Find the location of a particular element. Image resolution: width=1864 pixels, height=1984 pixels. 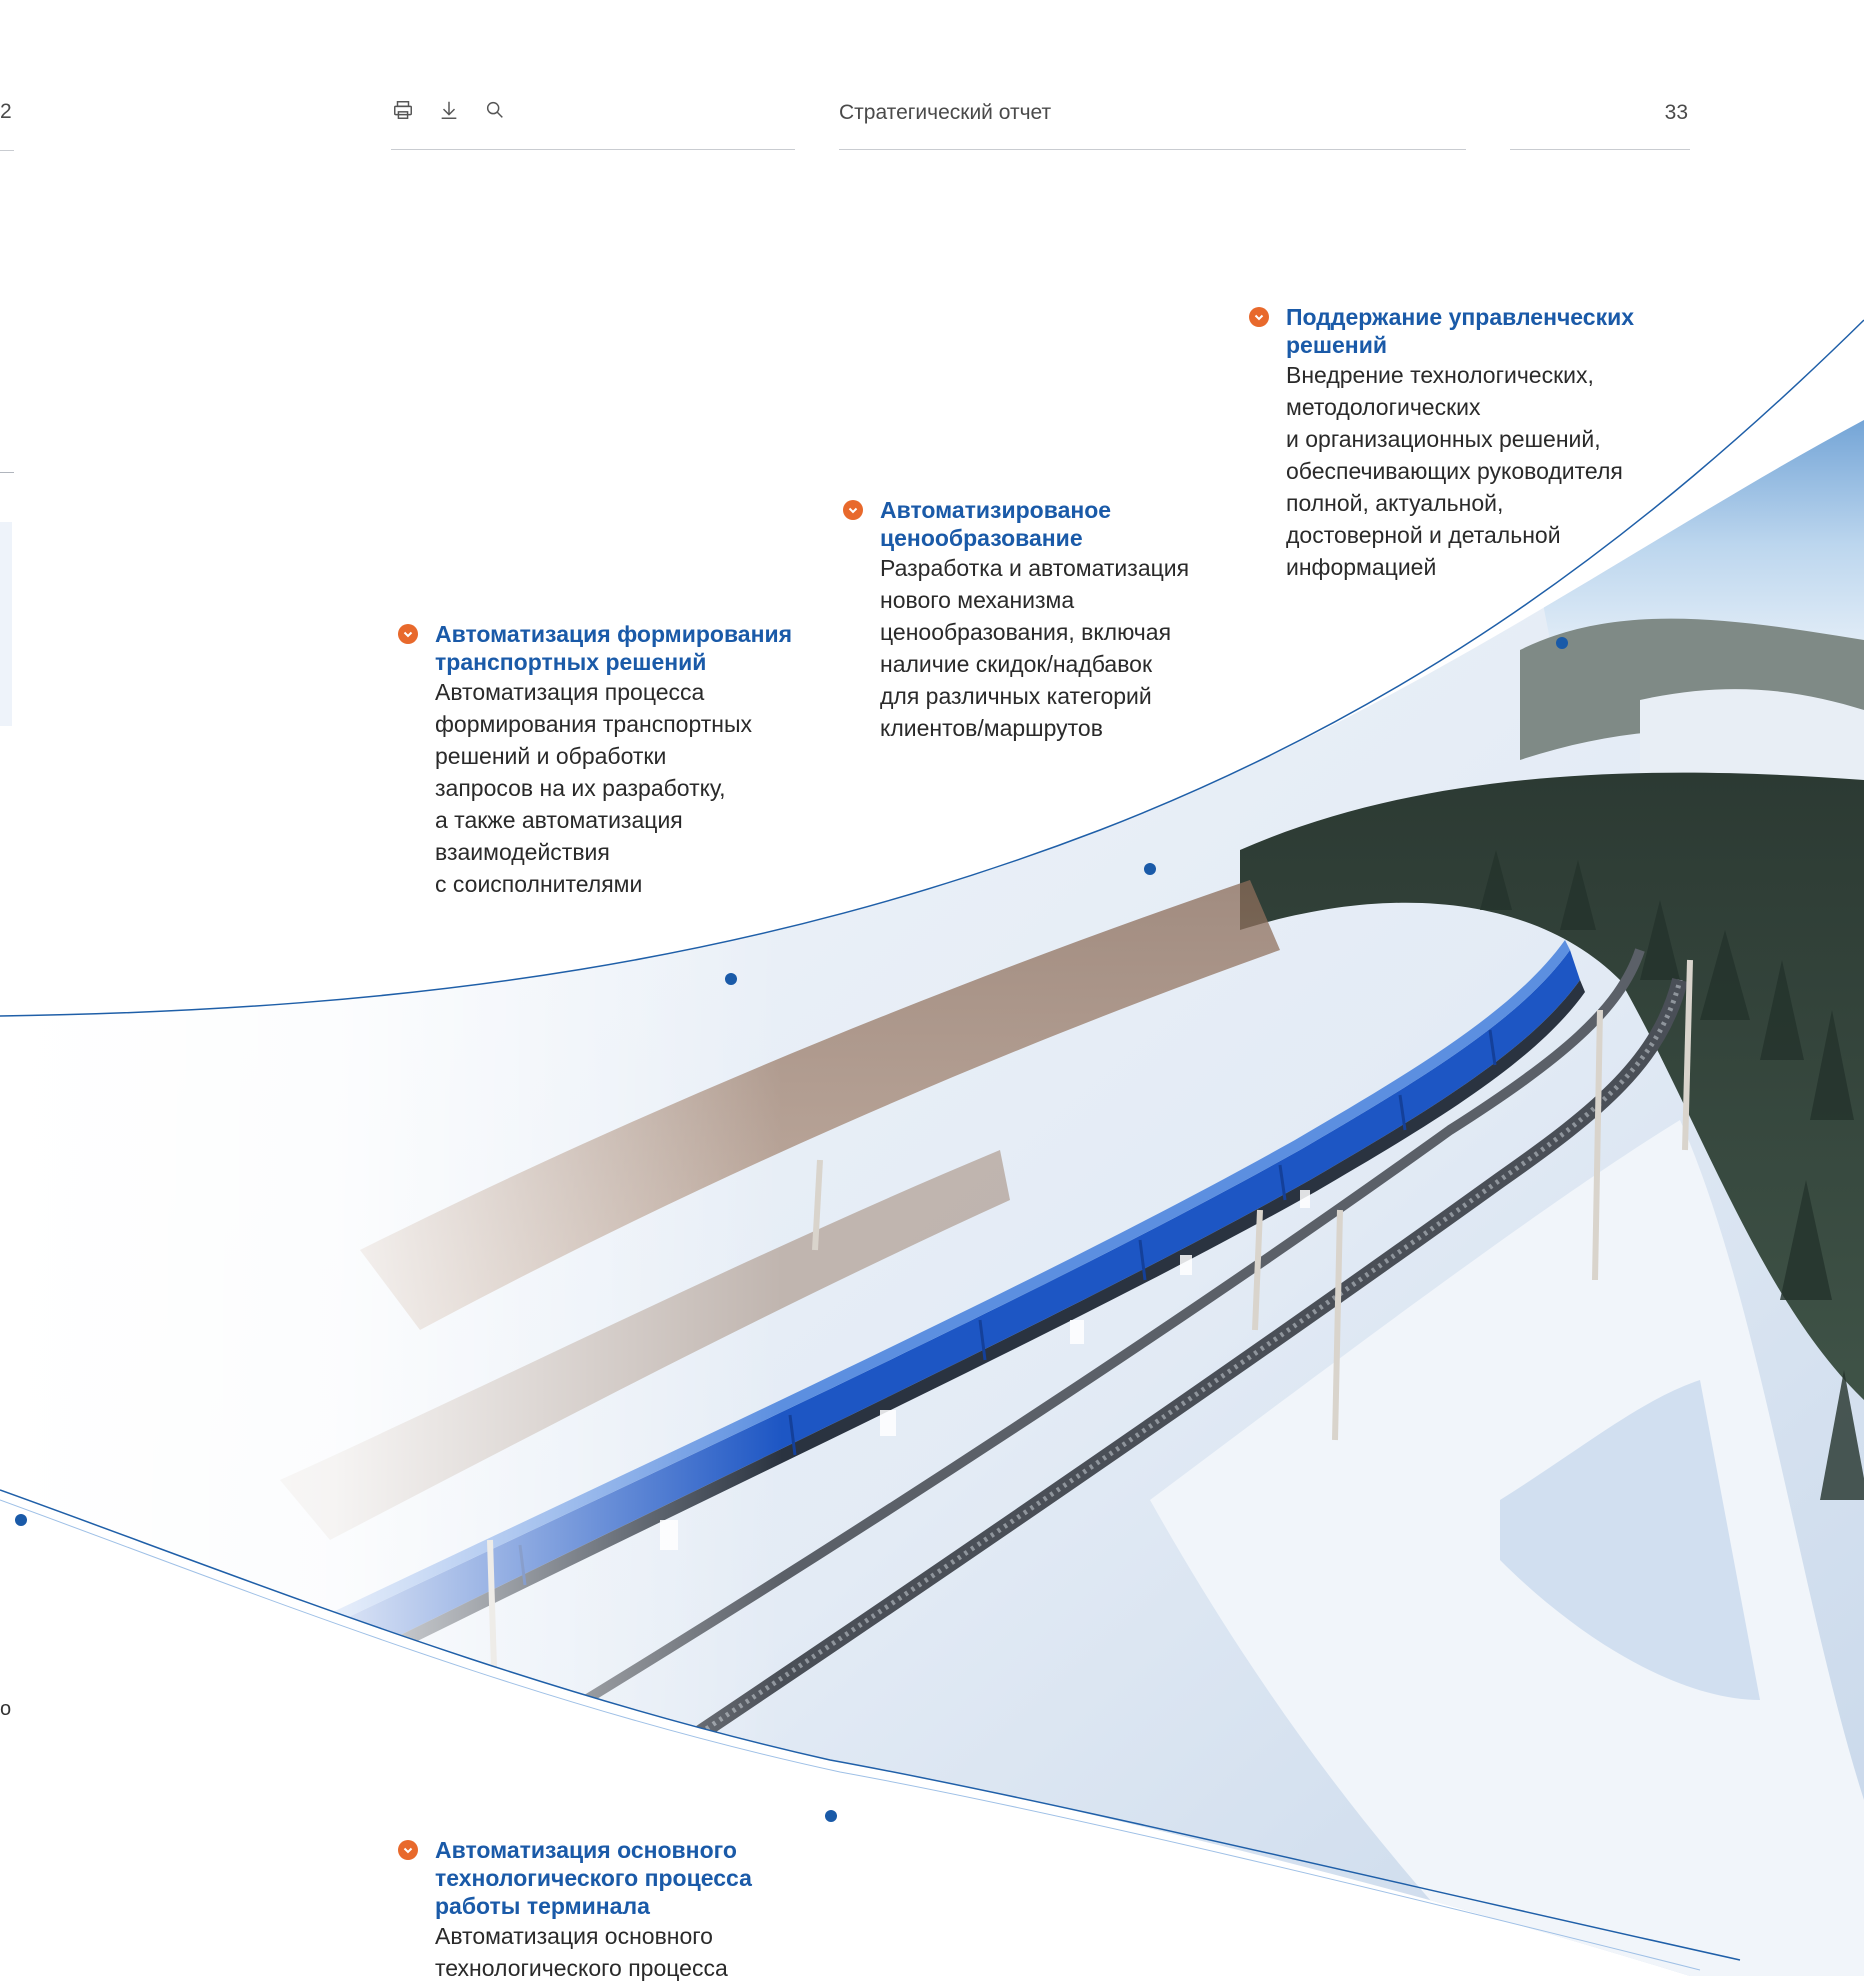

search-icon is located at coordinates (495, 110).